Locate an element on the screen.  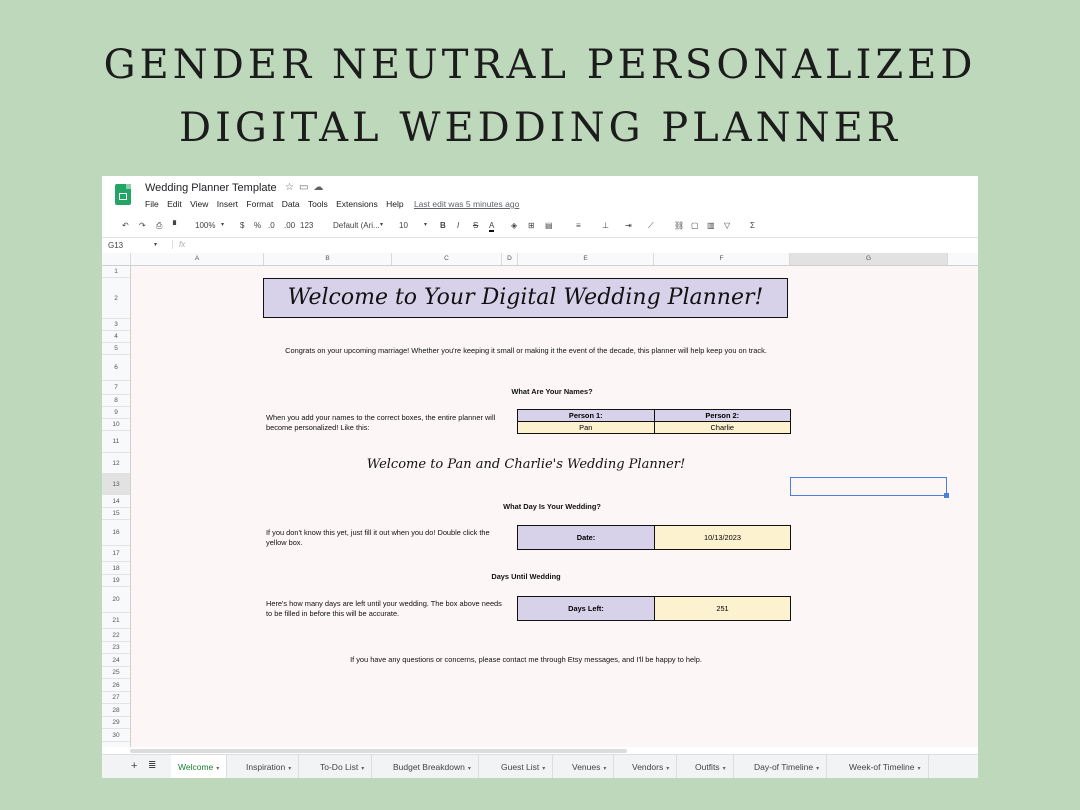
decrease-decimal-button: .0 is located at coordinates (271, 225).